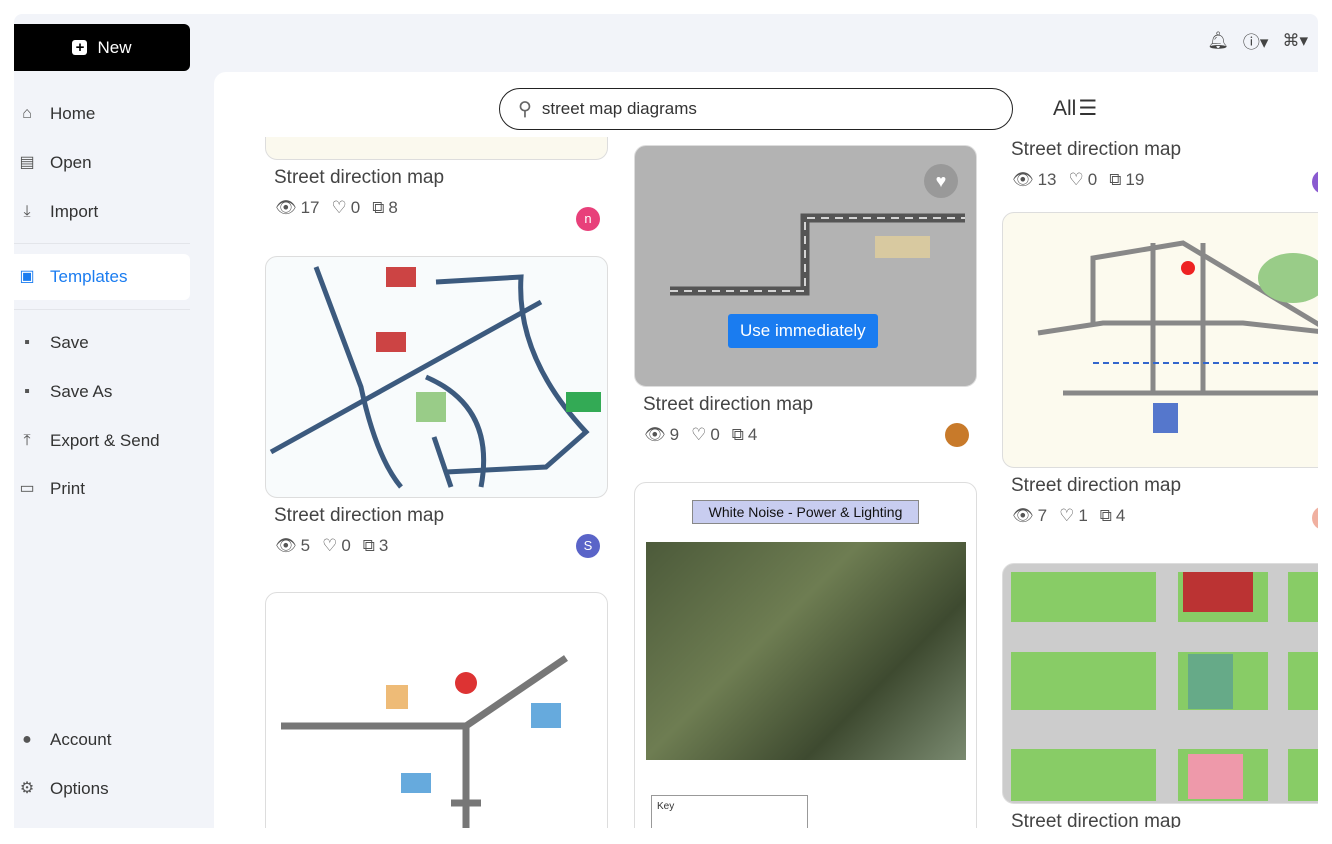  I want to click on thumbnail-heading: White Noise - Power & Lighting, so click(805, 512).